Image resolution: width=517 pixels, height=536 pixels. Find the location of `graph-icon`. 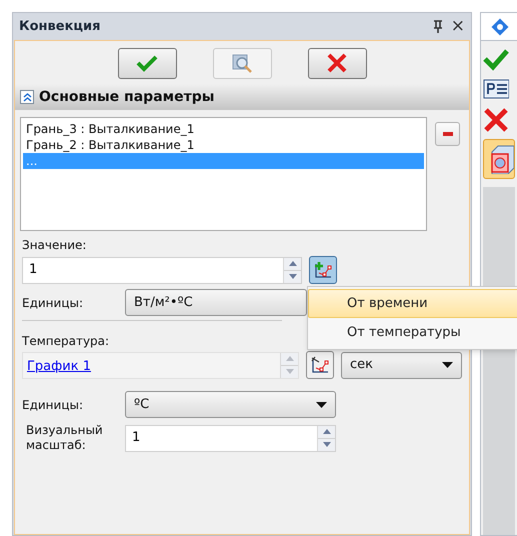

graph-icon is located at coordinates (320, 365).